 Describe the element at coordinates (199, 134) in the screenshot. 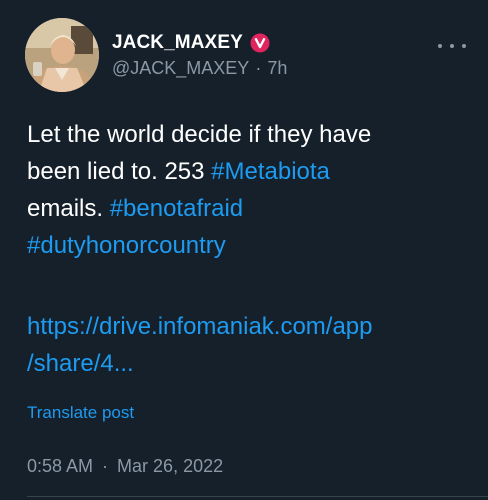

I see `post-text-line: Let the world decide if they have` at that location.